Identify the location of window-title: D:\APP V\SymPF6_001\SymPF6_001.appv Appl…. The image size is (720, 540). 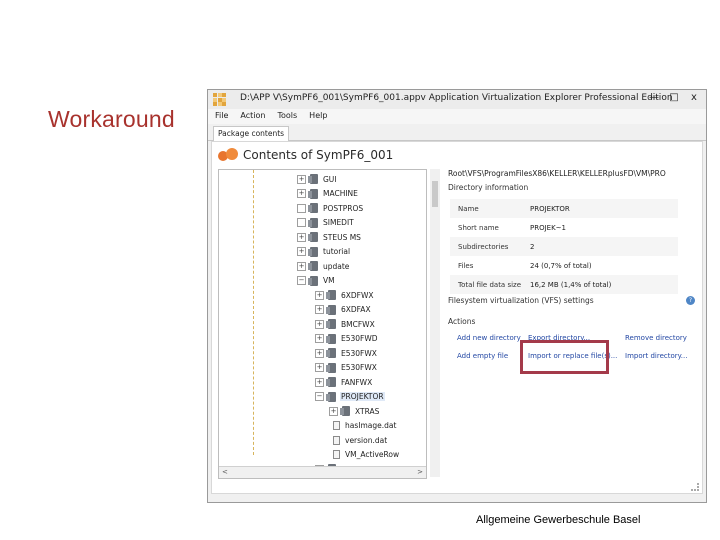
(456, 98).